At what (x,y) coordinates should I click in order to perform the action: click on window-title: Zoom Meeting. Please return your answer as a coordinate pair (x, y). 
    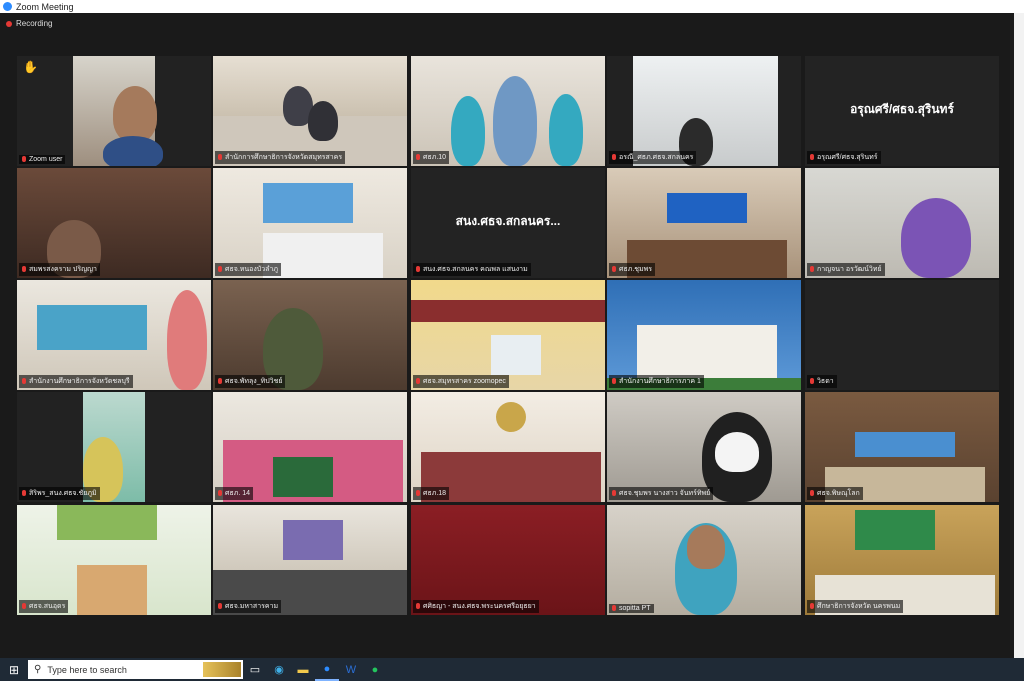
    Looking at the image, I should click on (45, 6).